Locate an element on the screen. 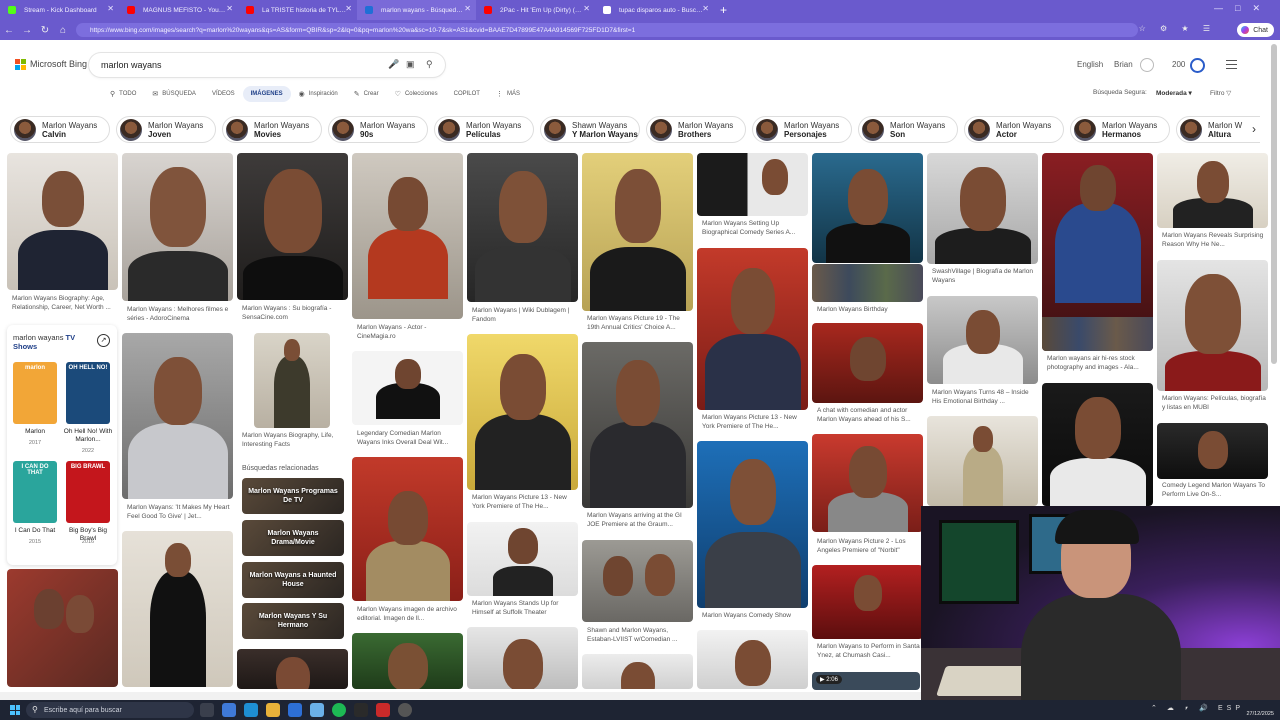 The width and height of the screenshot is (1280, 720). suggestion-chip: Marlon Wayans Movies is located at coordinates (272, 129).